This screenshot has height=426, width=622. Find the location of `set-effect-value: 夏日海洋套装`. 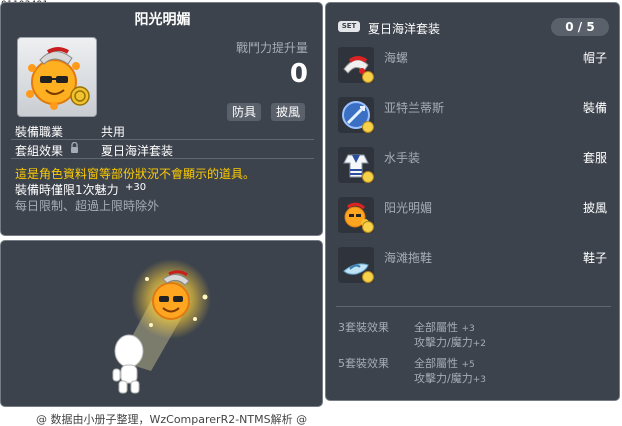

set-effect-value: 夏日海洋套装 is located at coordinates (137, 151).